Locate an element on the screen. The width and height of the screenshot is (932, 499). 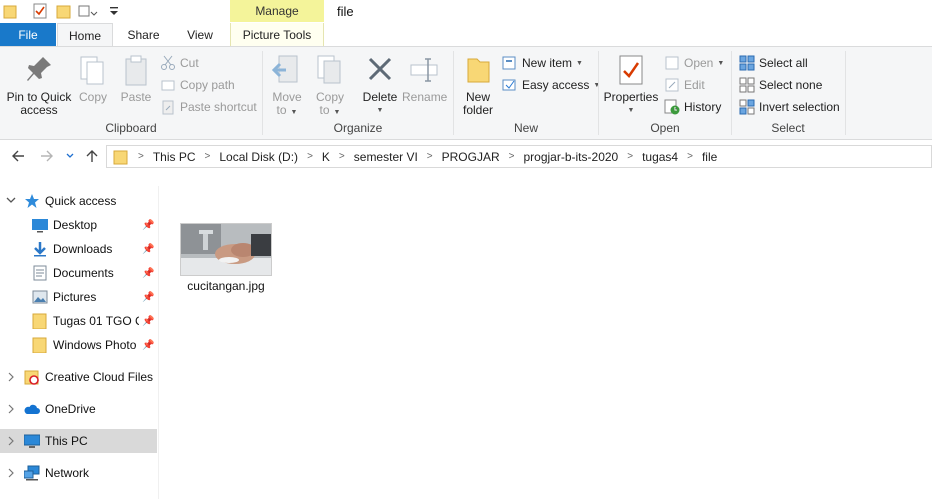
tab-picture-tools: Picture Tools is located at coordinates (277, 34).